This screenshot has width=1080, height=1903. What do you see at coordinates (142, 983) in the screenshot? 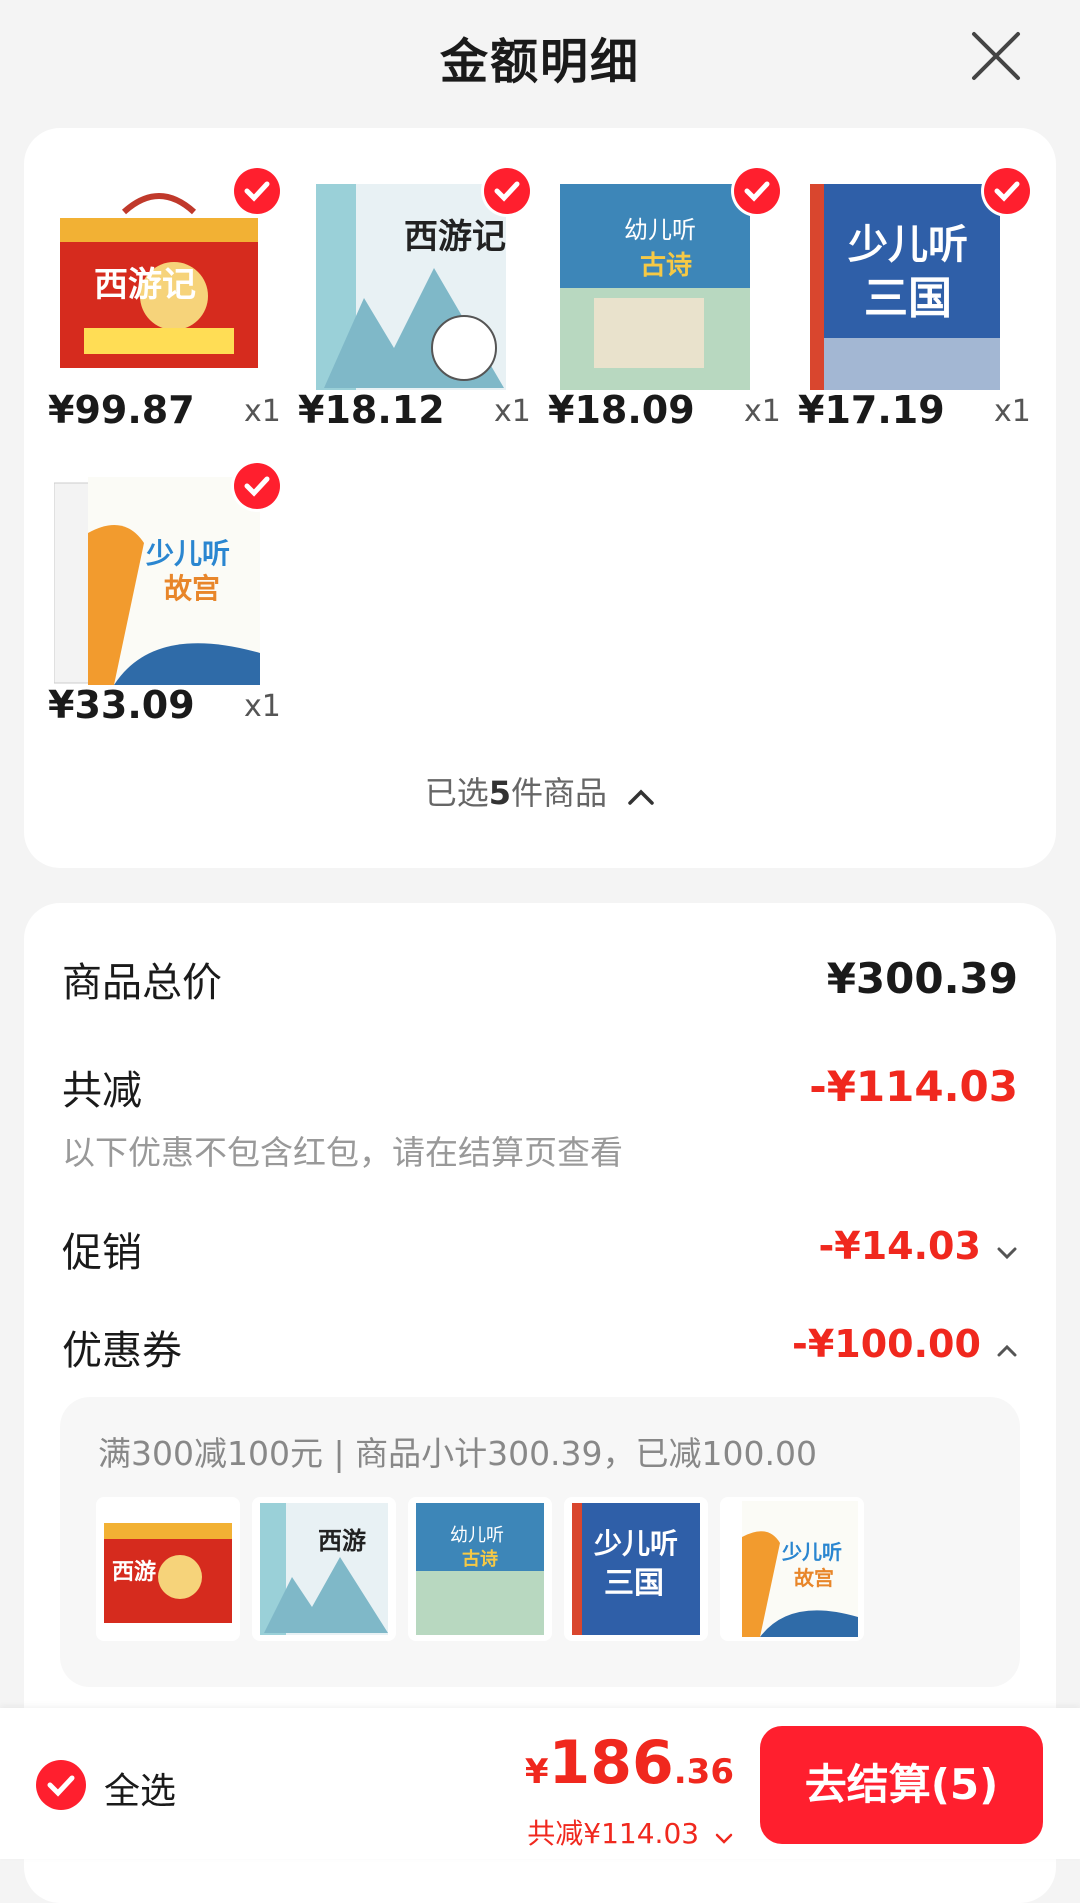
I see `total-label: 商品总价` at bounding box center [142, 983].